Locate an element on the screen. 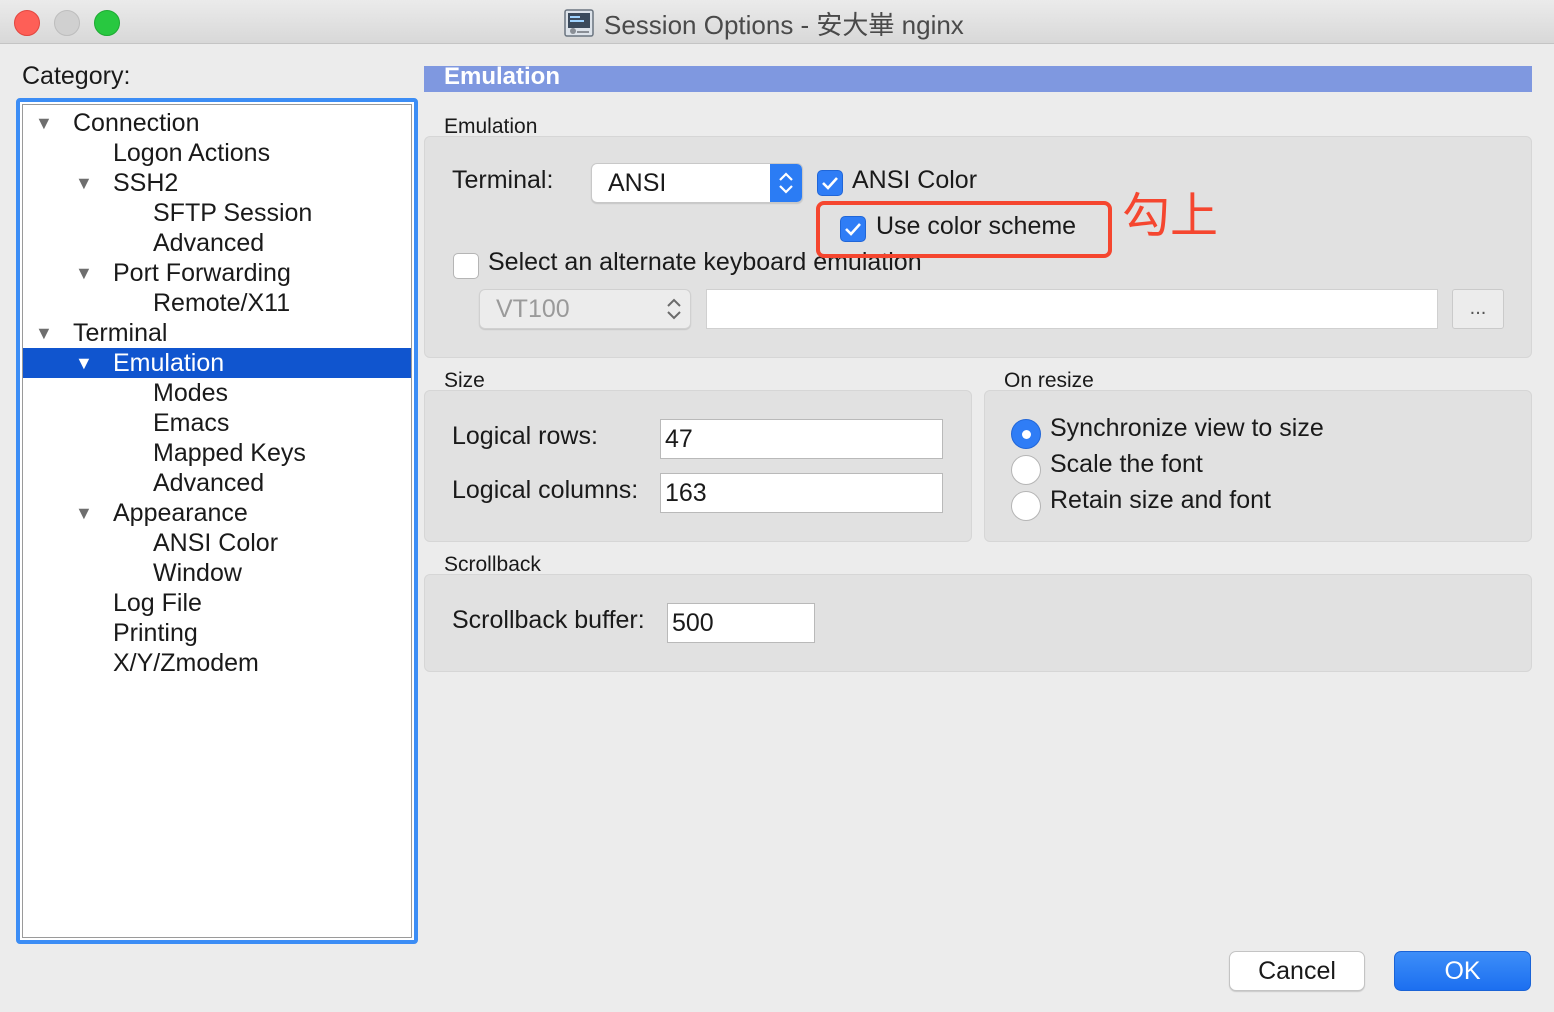 The width and height of the screenshot is (1554, 1012). ansi-color-checkbox is located at coordinates (830, 183).